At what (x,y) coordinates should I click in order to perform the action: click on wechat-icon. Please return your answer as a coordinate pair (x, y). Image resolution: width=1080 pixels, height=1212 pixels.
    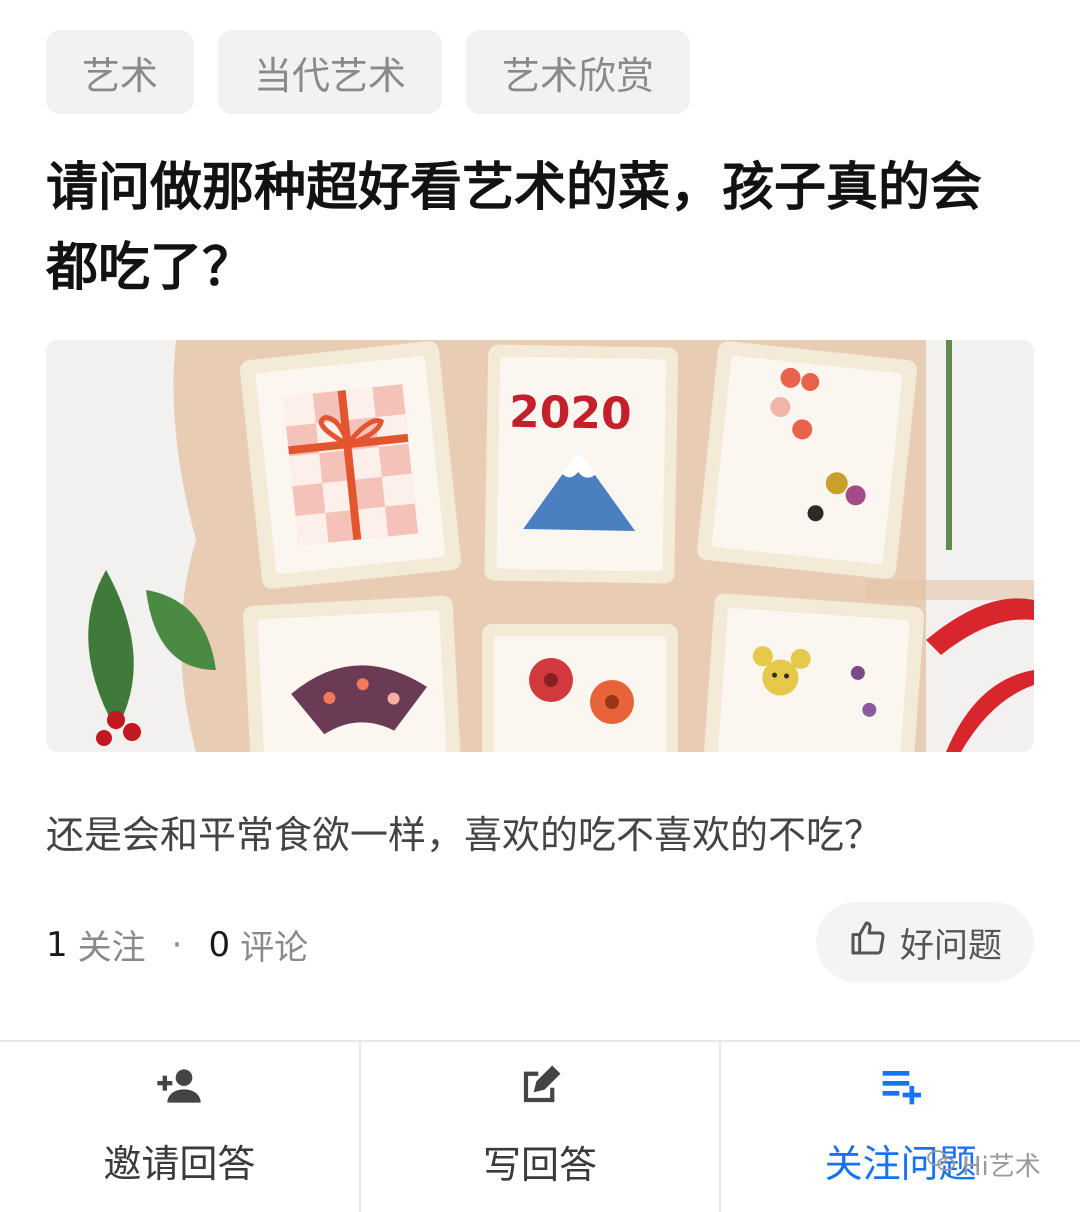
    Looking at the image, I should click on (941, 1164).